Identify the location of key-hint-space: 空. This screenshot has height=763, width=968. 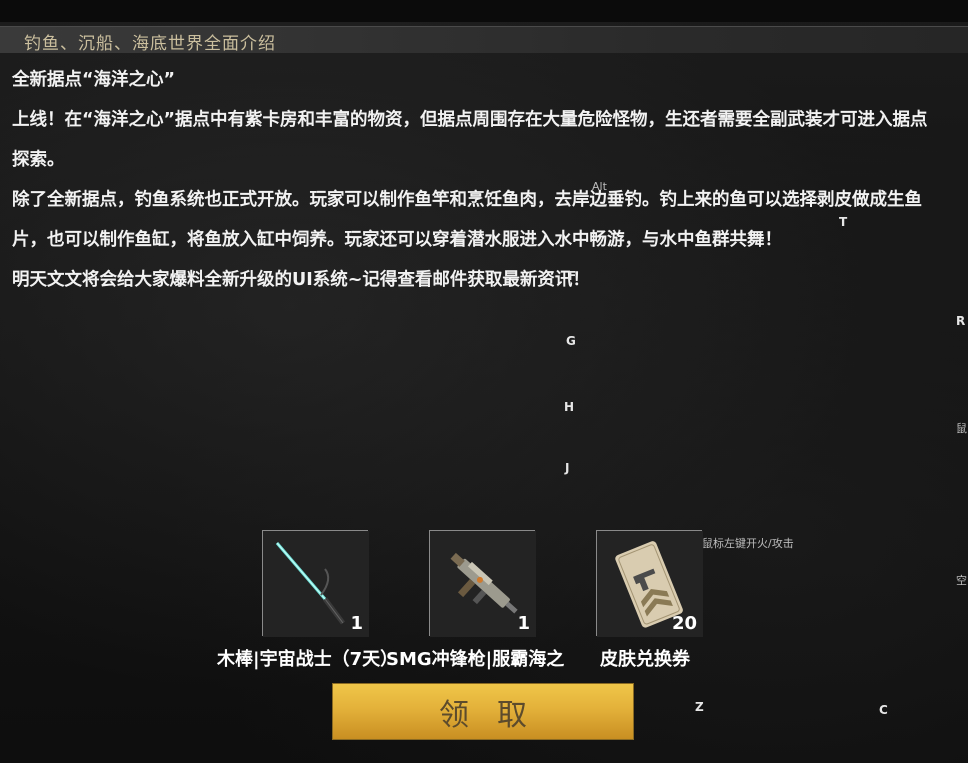
(961, 580).